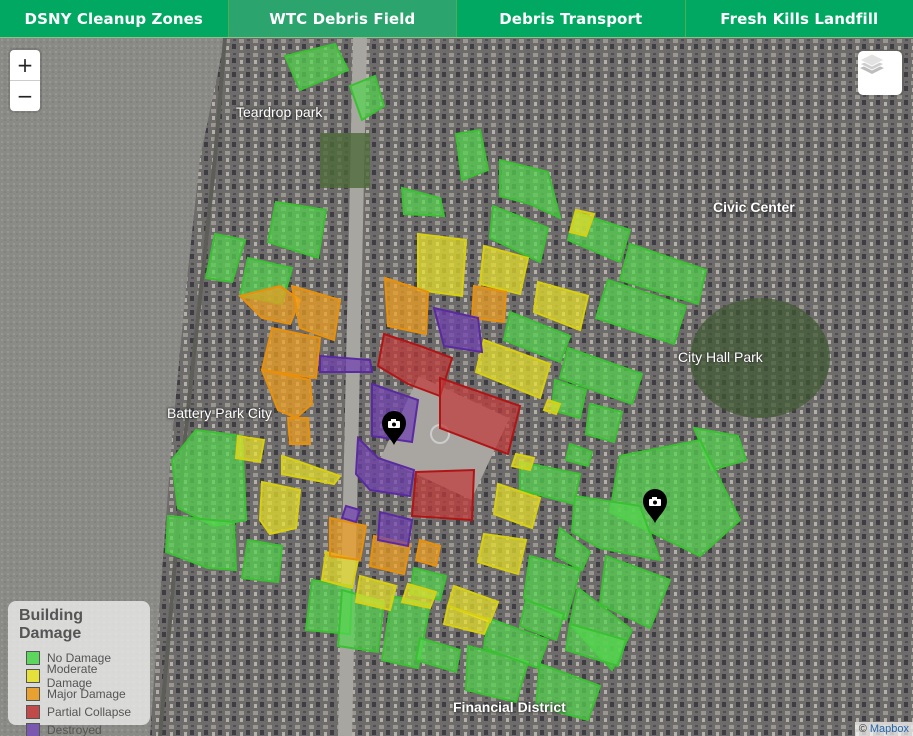  What do you see at coordinates (86, 694) in the screenshot?
I see `legend-label: Major Damage` at bounding box center [86, 694].